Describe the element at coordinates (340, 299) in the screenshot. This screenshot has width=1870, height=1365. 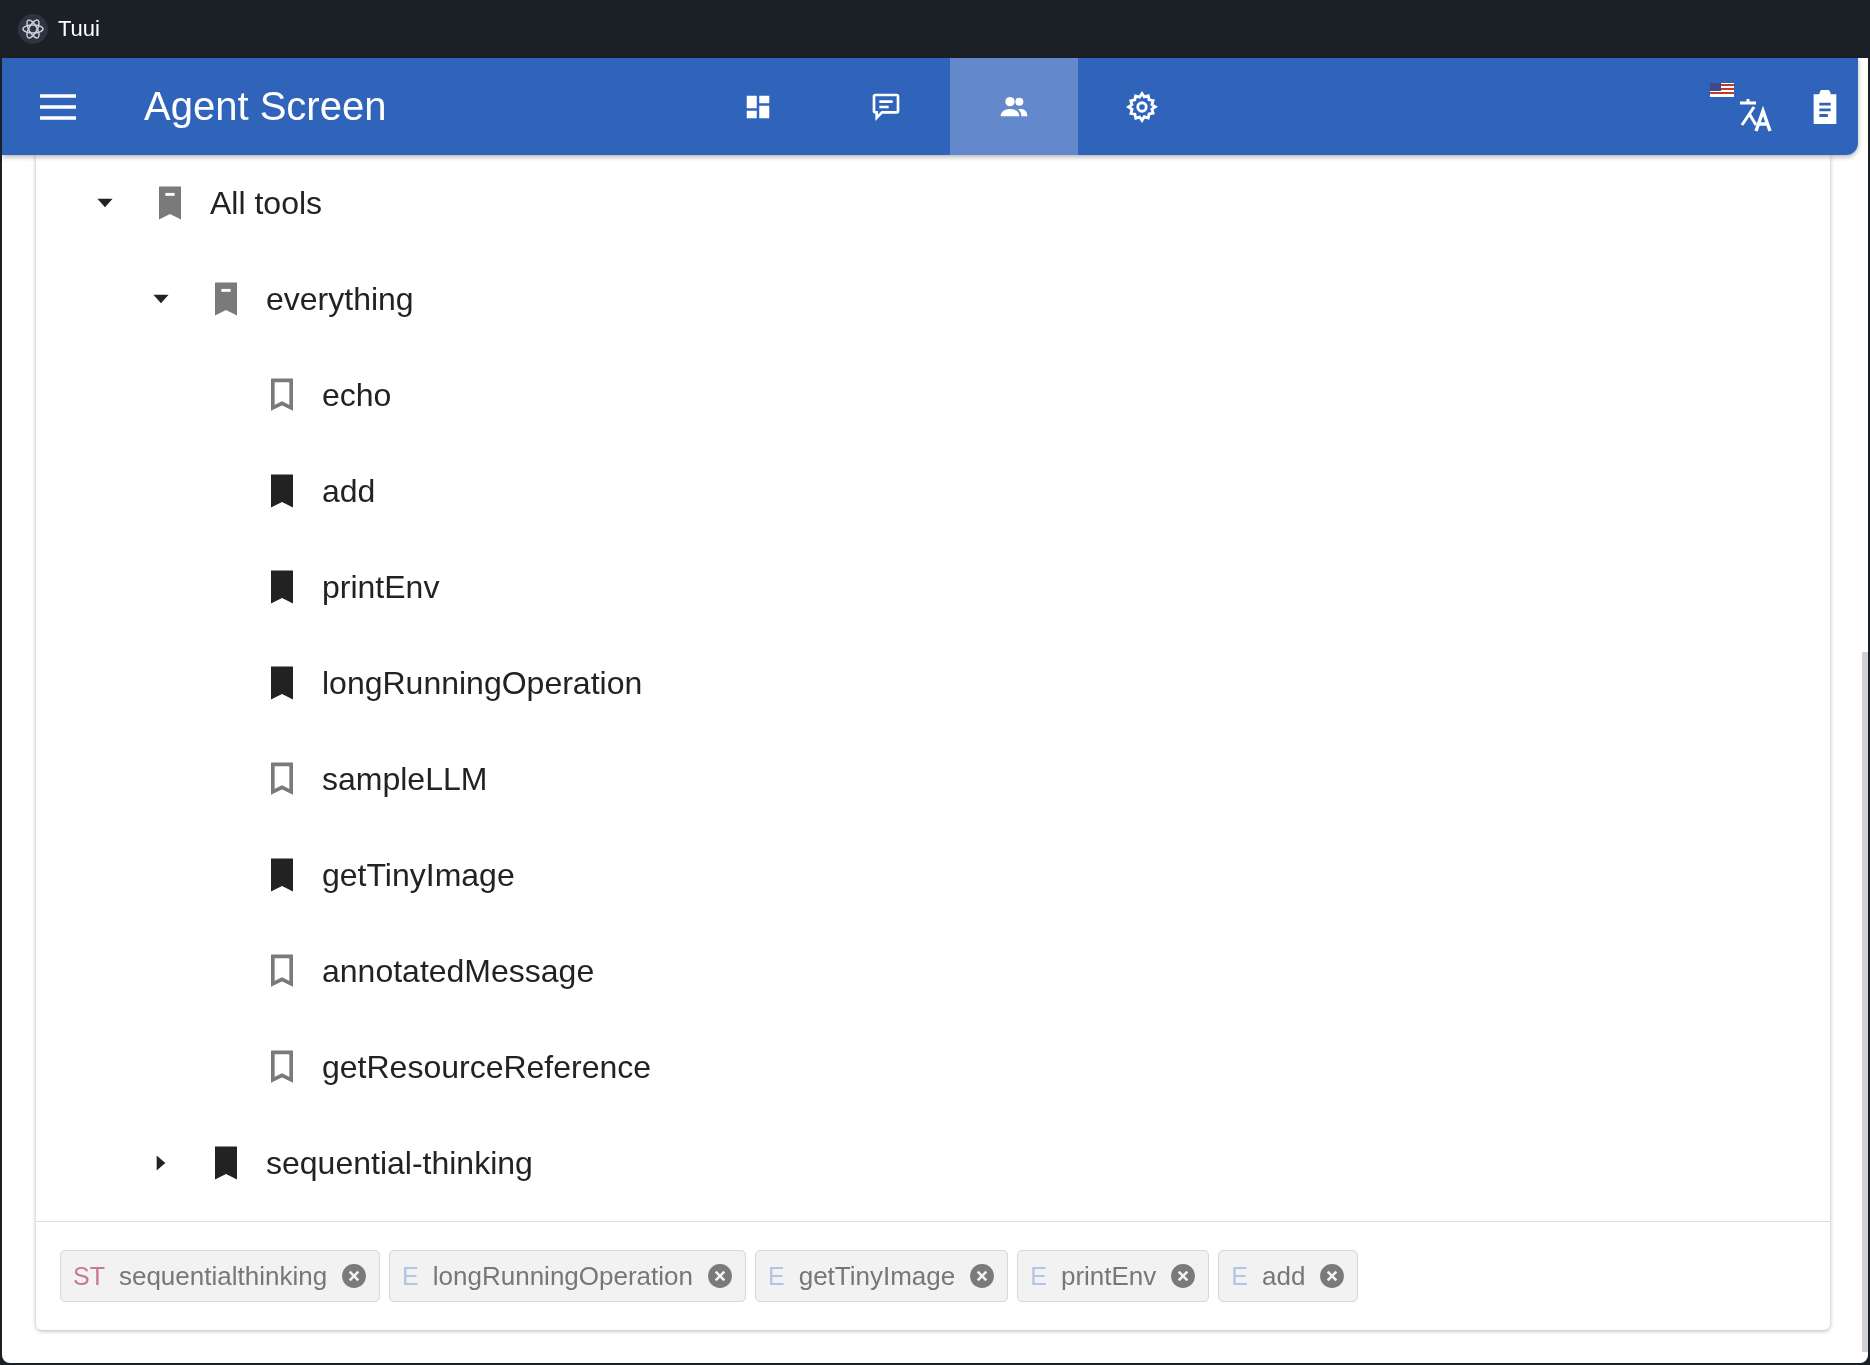
I see `tree-item-label: everything` at that location.